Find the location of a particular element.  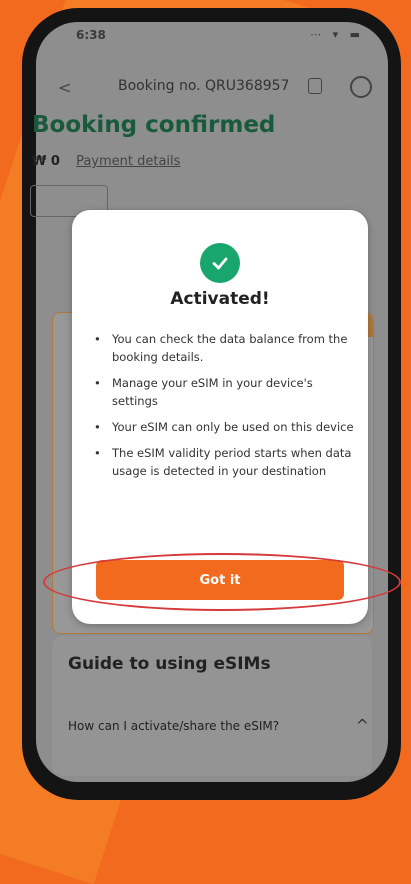

guide-title: Guide to using eSIMs is located at coordinates (169, 664).